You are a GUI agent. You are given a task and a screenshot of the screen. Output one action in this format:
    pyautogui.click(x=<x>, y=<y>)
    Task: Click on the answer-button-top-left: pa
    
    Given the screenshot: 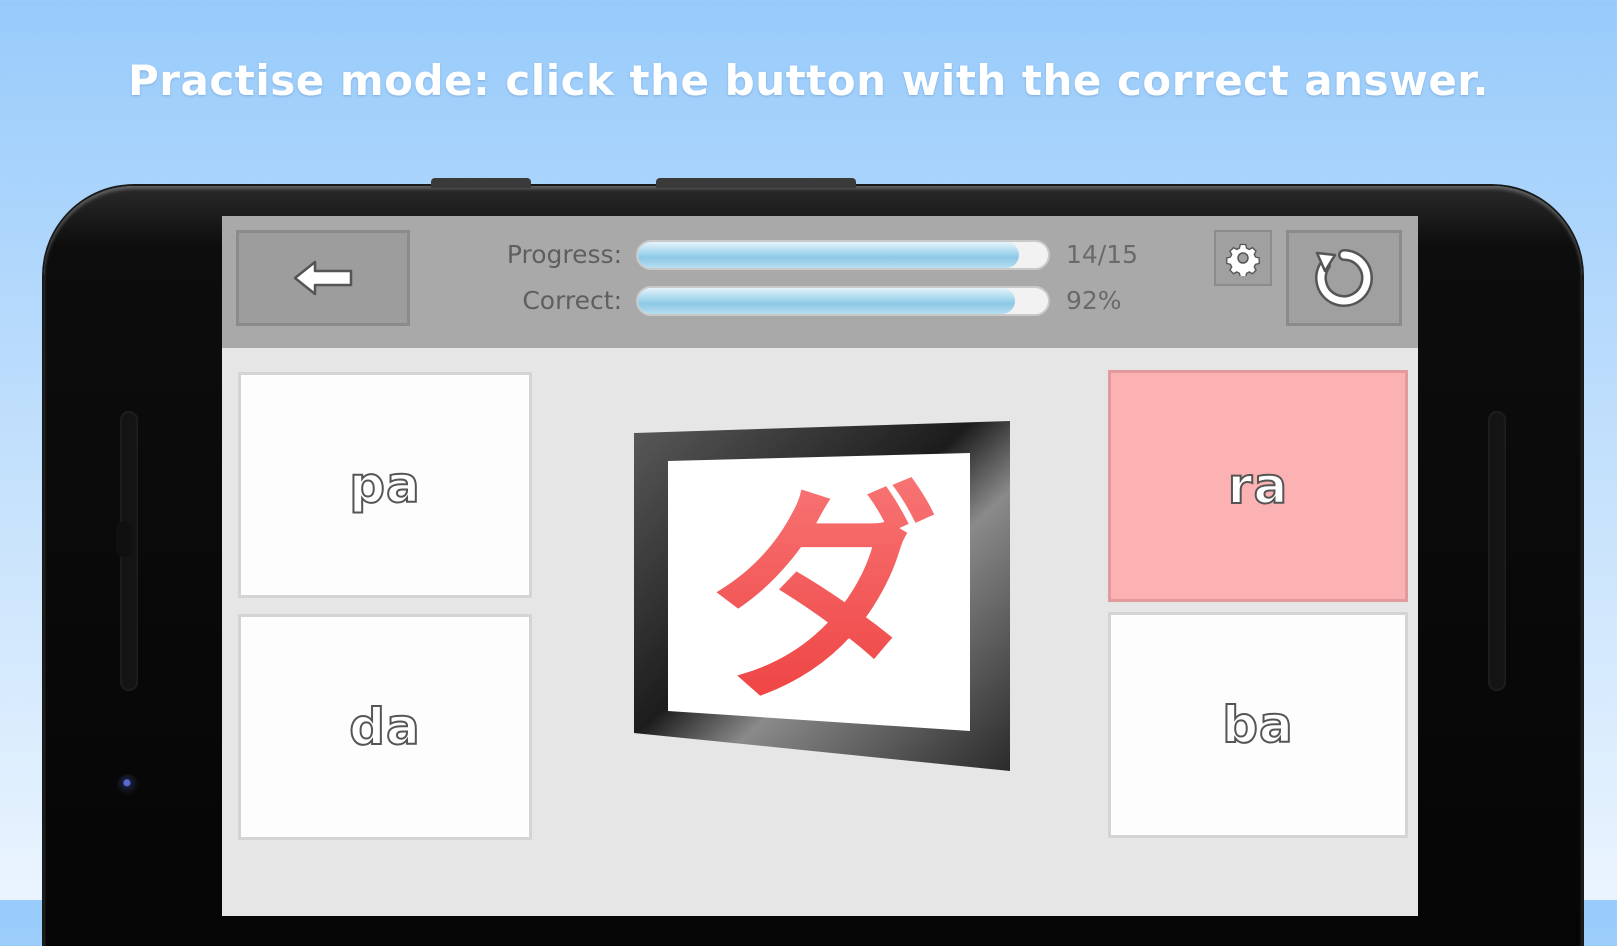 What is the action you would take?
    pyautogui.click(x=385, y=485)
    